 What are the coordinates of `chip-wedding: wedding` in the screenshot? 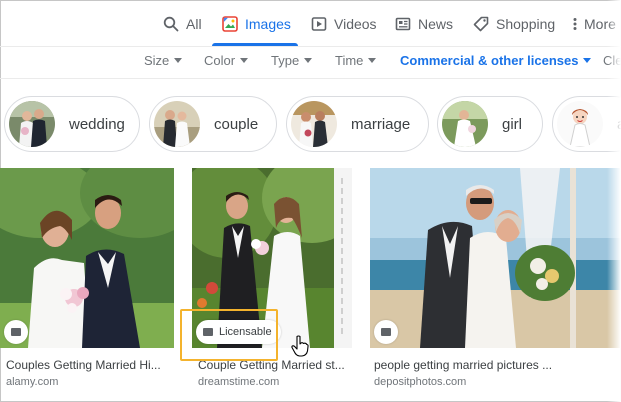 It's located at (72, 124).